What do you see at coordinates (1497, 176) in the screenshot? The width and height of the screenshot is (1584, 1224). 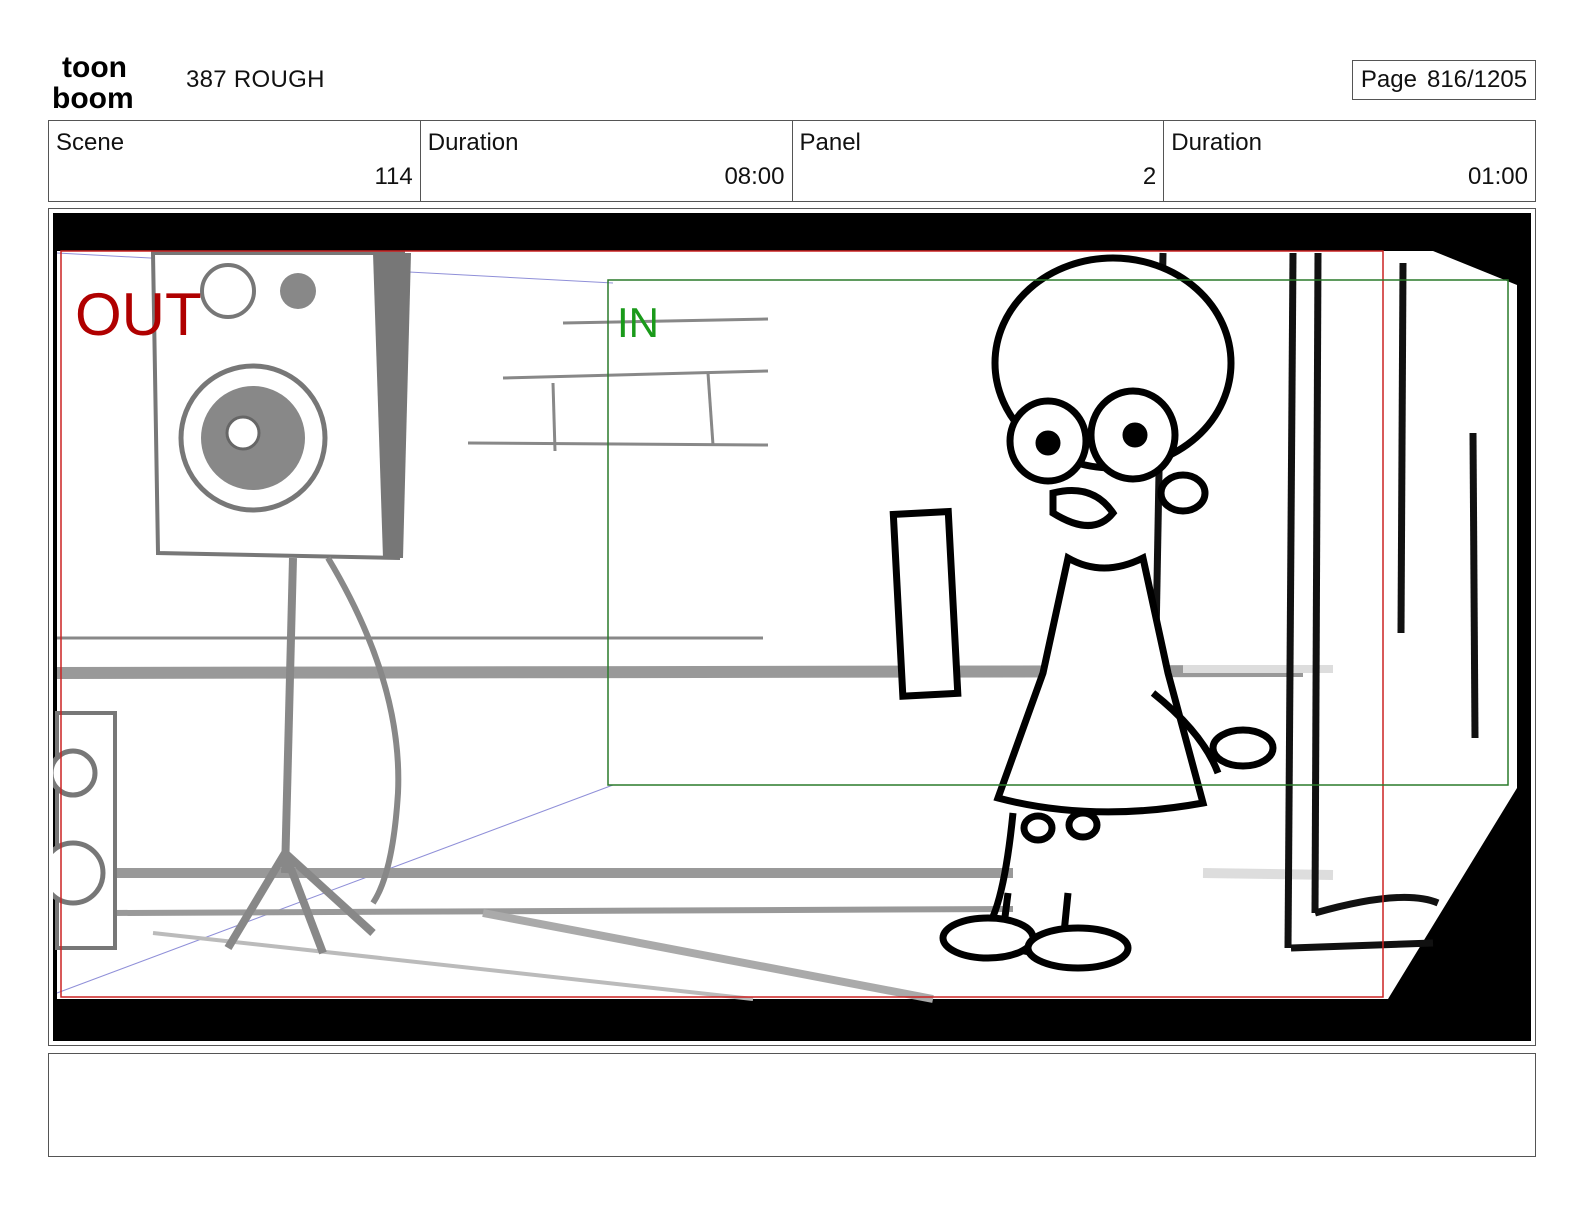 I see `panel-duration-value: 01:00` at bounding box center [1497, 176].